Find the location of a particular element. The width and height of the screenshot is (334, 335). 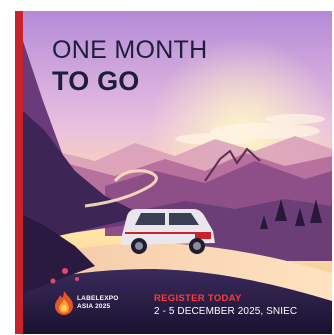

event-dates: 2 - 5 DECEMBER 2025, SNIEC is located at coordinates (226, 311).